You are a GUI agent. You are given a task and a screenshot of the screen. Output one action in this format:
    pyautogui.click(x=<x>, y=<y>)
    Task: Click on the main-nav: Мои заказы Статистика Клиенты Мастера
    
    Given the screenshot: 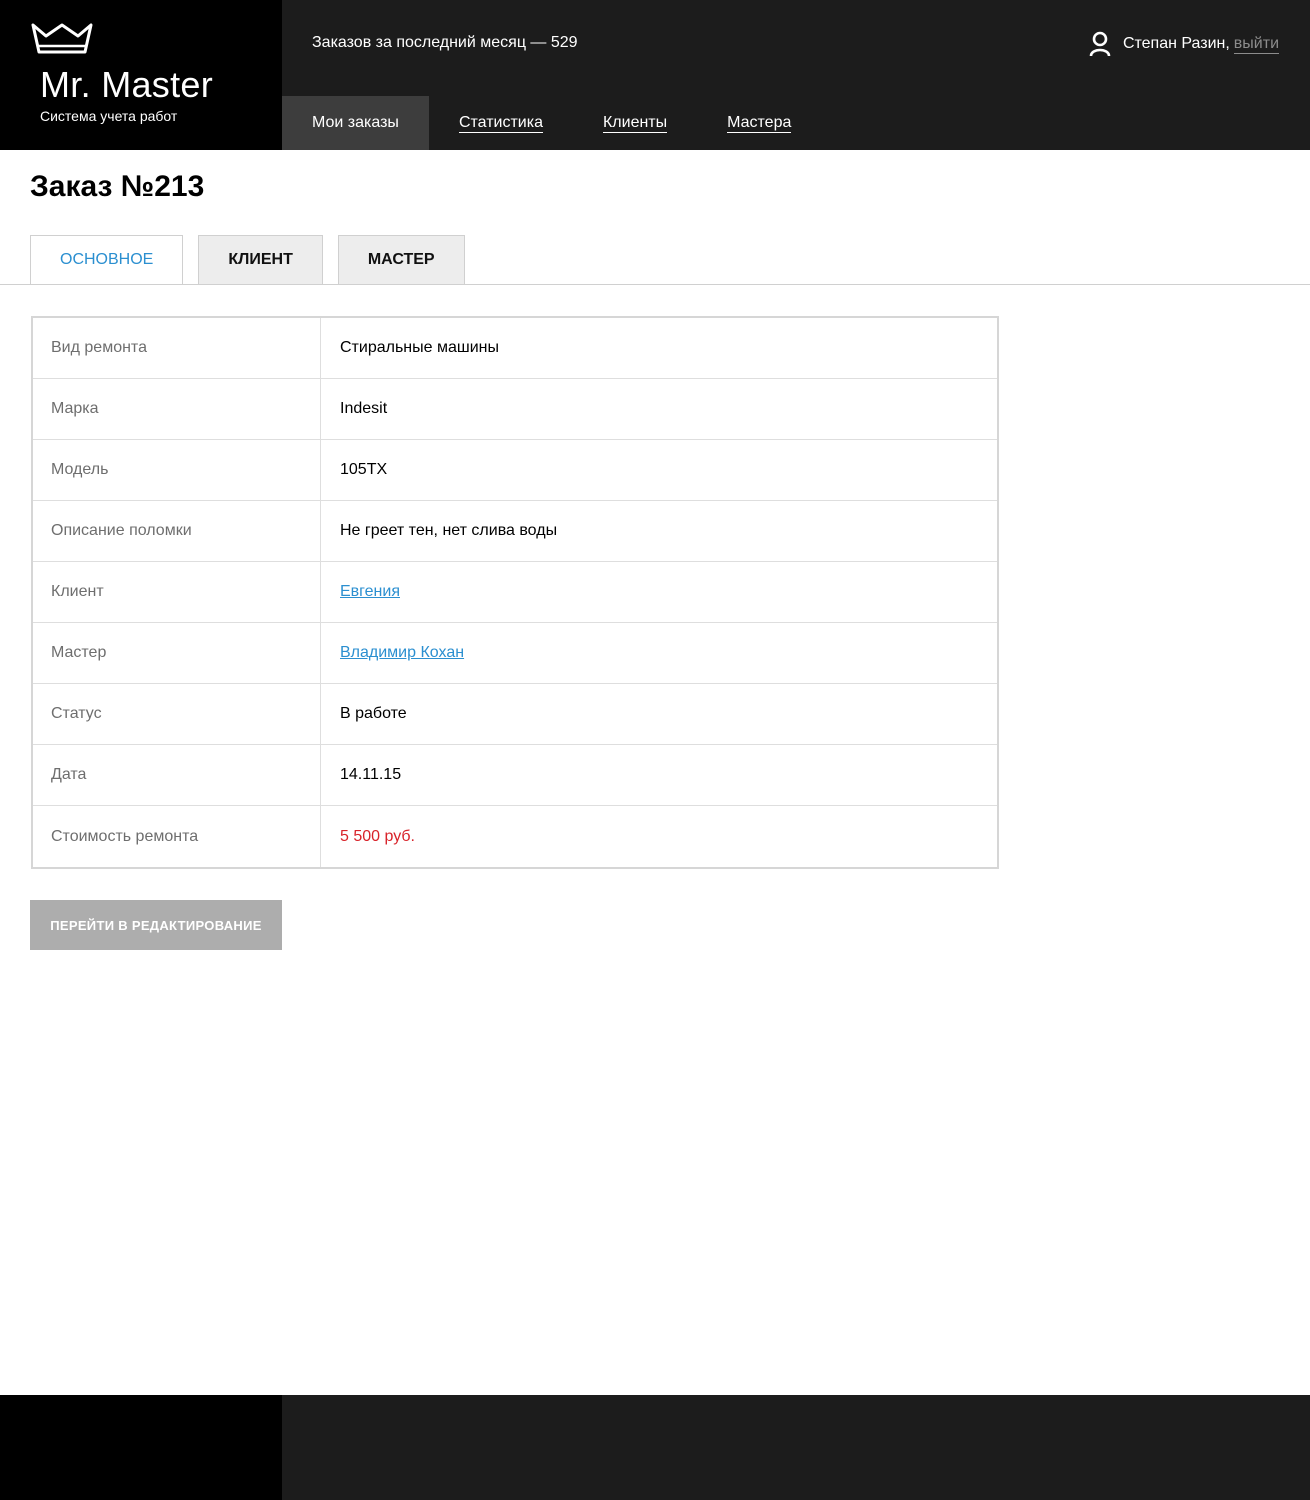 What is the action you would take?
    pyautogui.click(x=551, y=123)
    